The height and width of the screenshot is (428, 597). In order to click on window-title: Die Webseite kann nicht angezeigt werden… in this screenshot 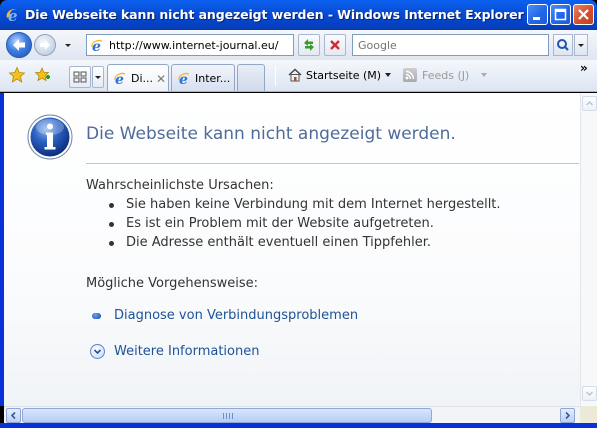, I will do `click(274, 14)`.